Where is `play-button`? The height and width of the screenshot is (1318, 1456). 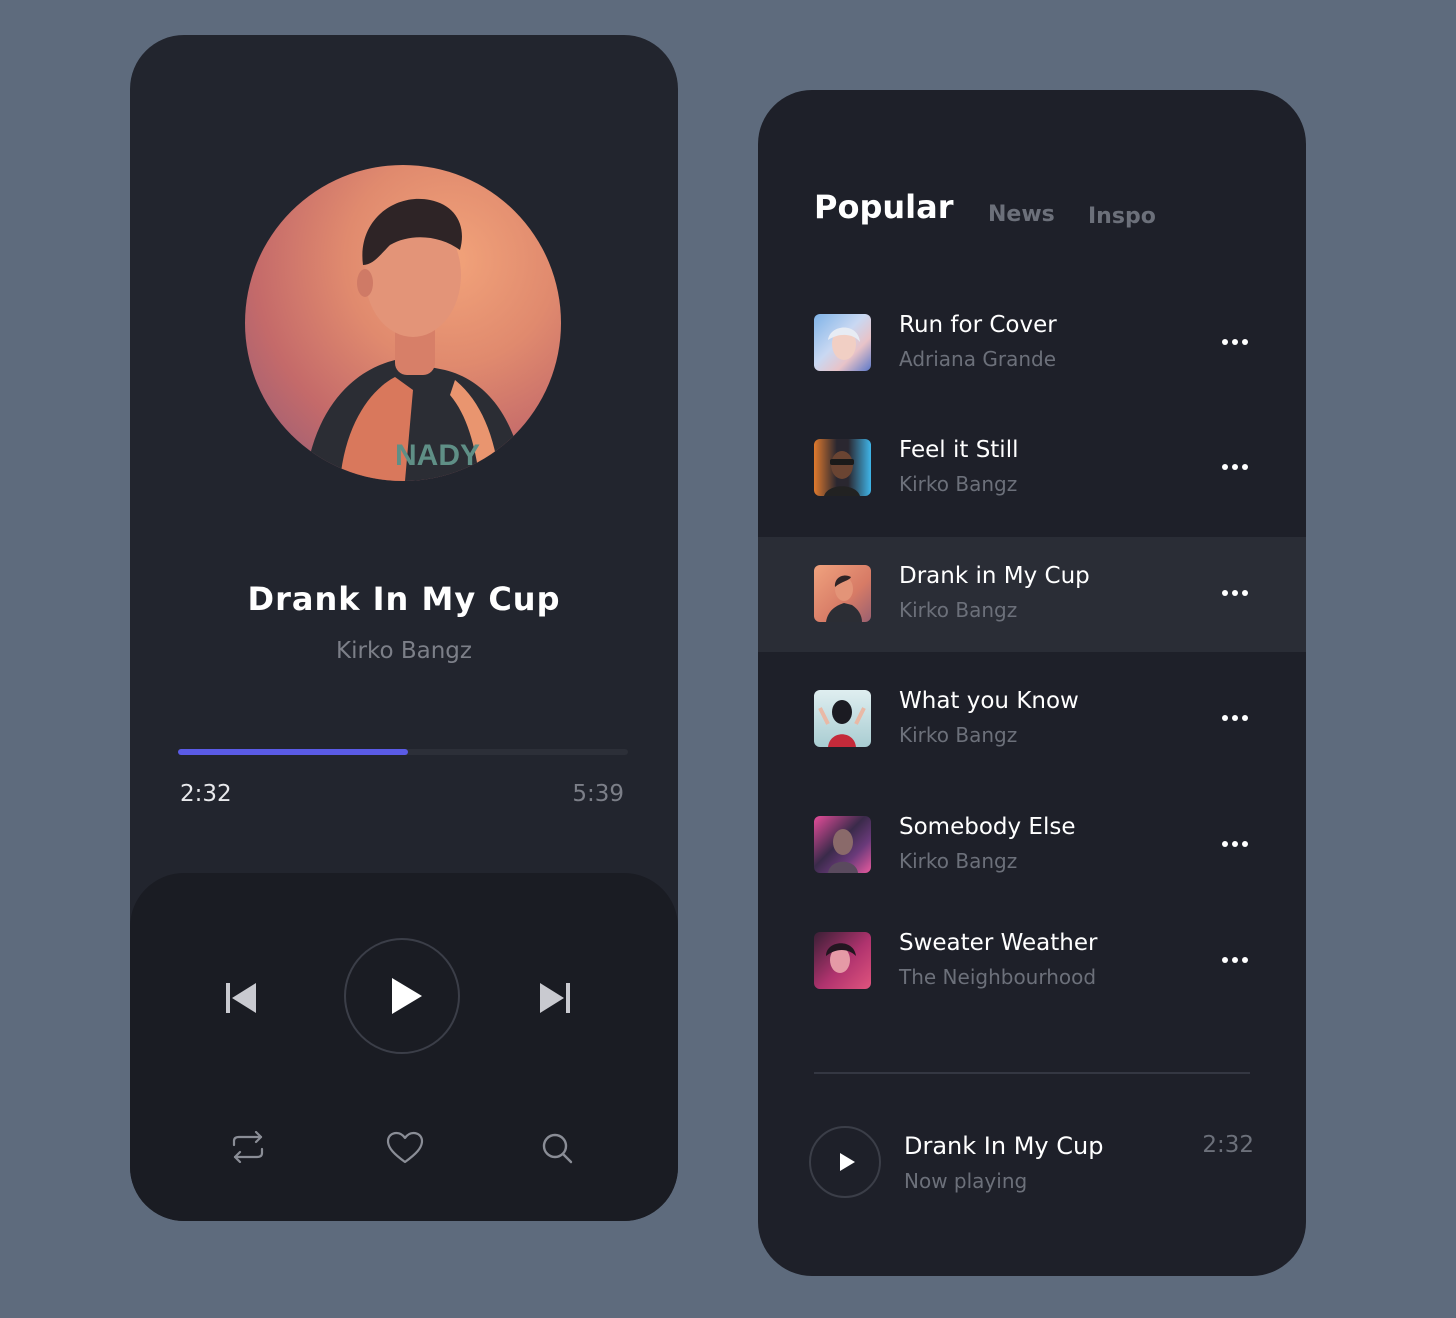 play-button is located at coordinates (402, 996).